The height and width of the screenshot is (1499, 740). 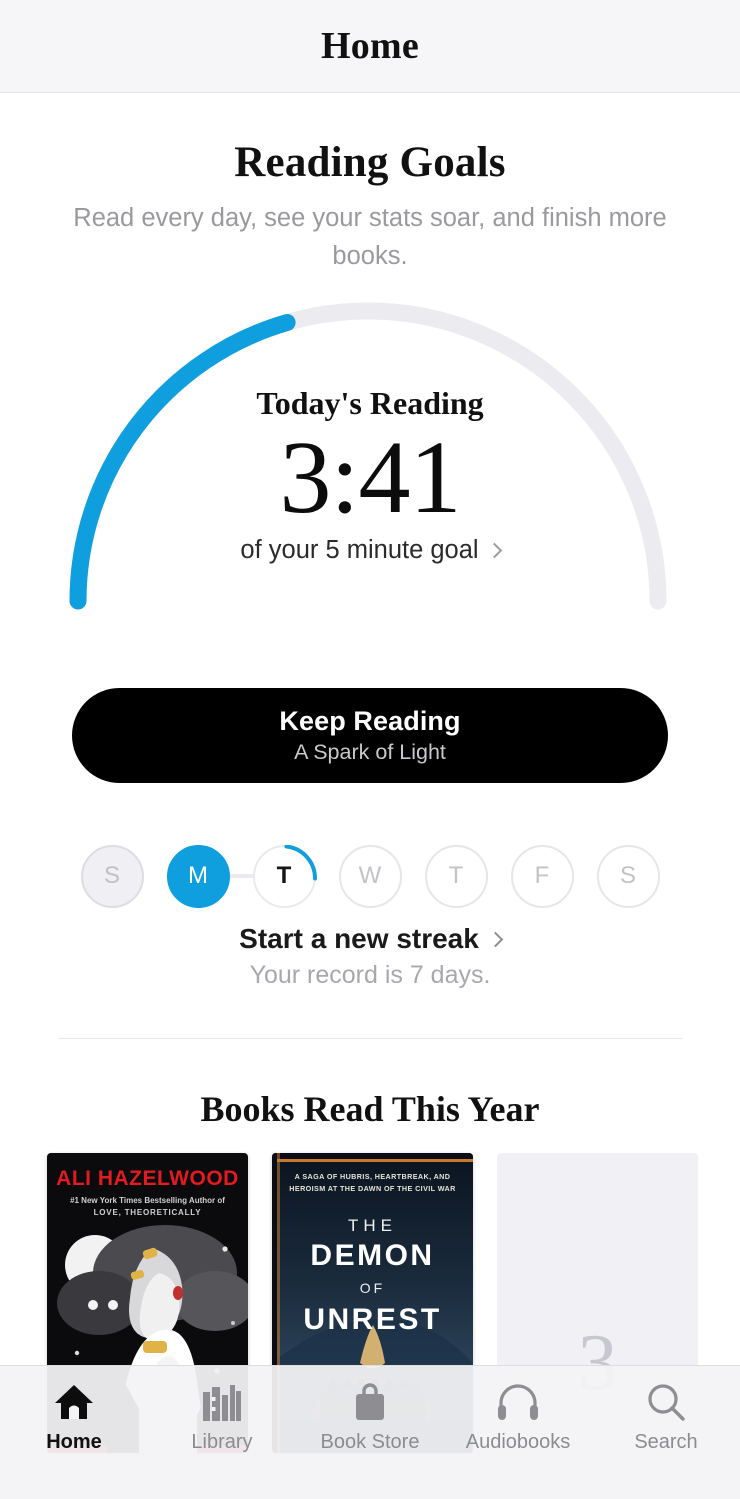 I want to click on tab-label-book-store: Book Store, so click(x=370, y=1442).